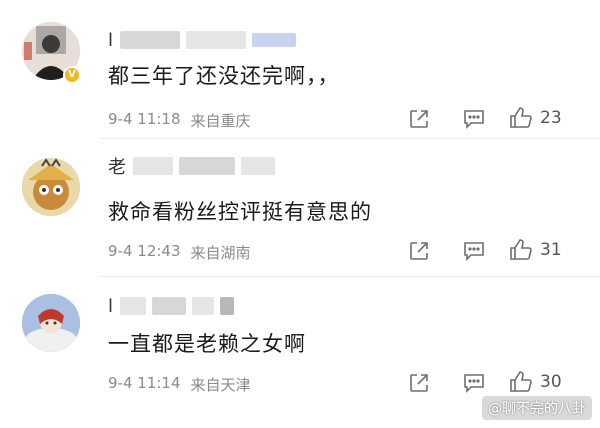 The width and height of the screenshot is (600, 428). Describe the element at coordinates (551, 382) in the screenshot. I see `like-count: 30` at that location.